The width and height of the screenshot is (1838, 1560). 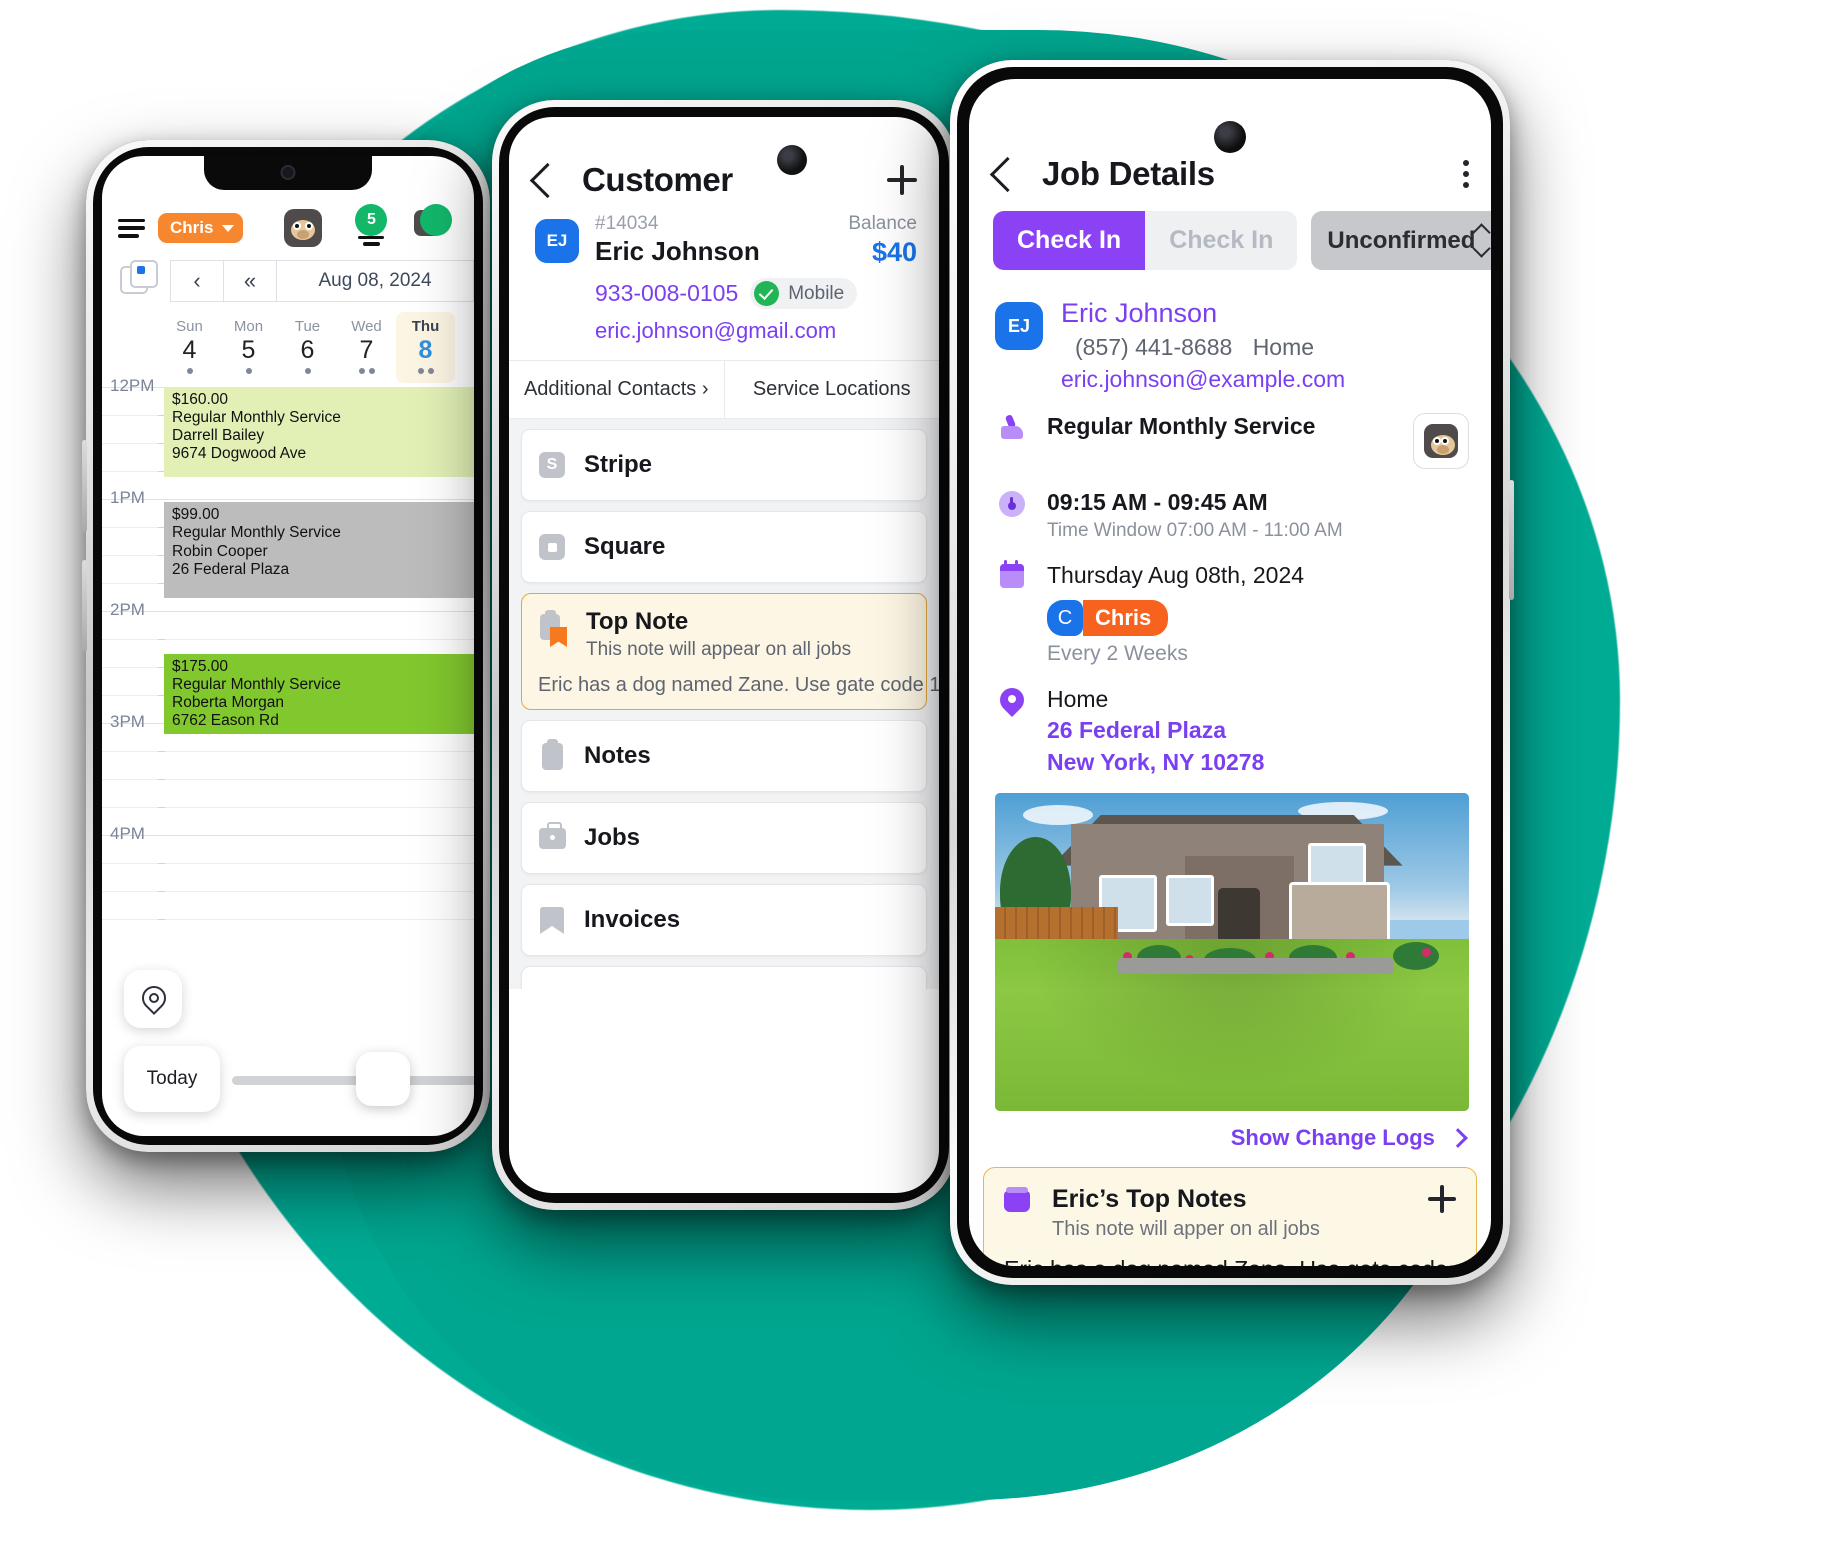 What do you see at coordinates (1441, 441) in the screenshot?
I see `crew-avatar-button` at bounding box center [1441, 441].